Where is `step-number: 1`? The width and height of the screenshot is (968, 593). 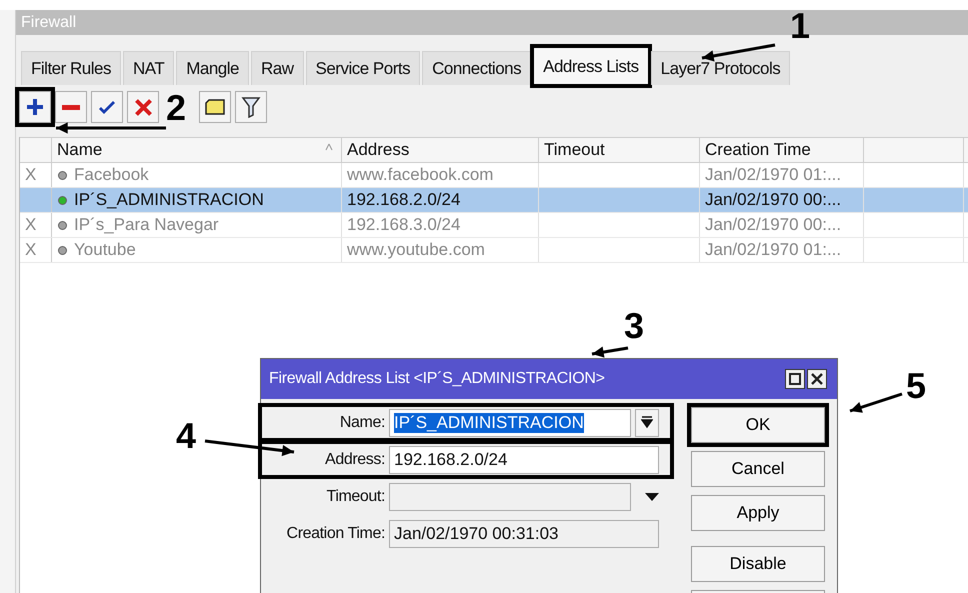
step-number: 1 is located at coordinates (800, 26).